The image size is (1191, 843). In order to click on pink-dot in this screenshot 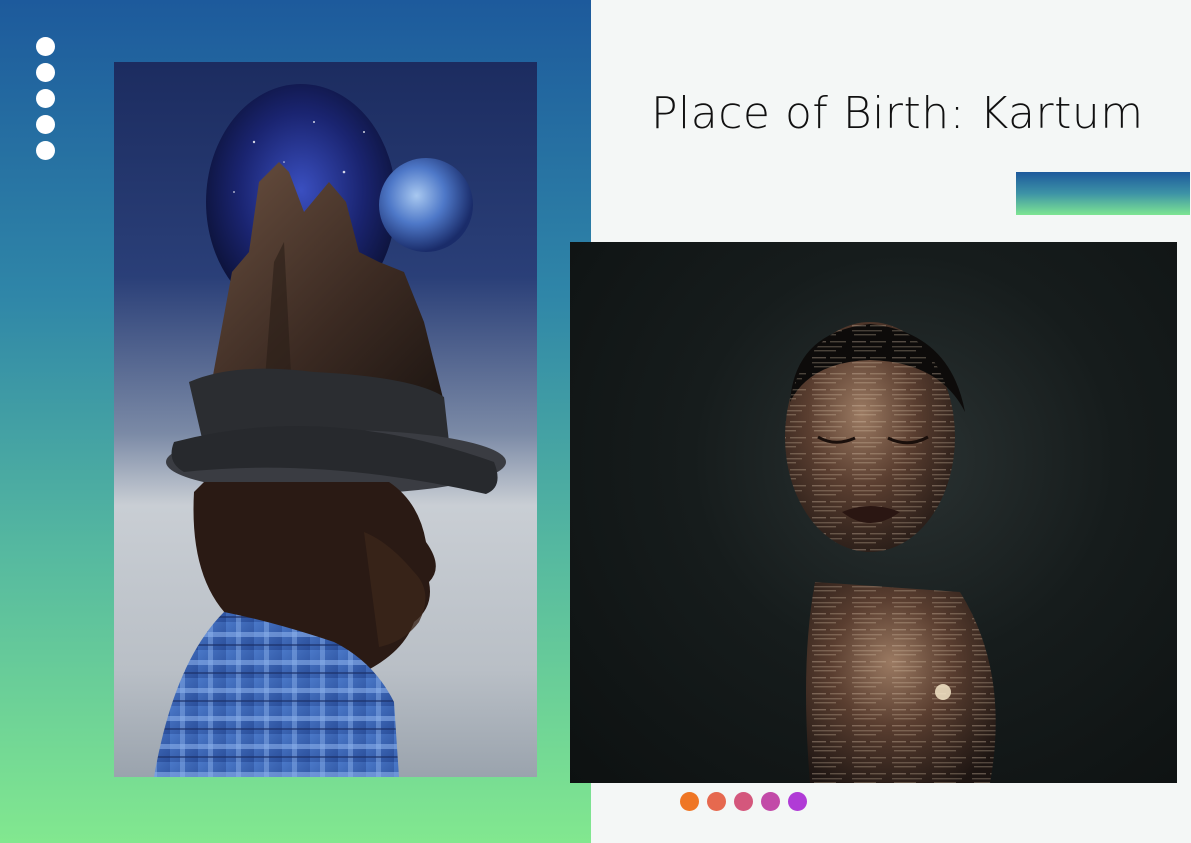, I will do `click(743, 801)`.